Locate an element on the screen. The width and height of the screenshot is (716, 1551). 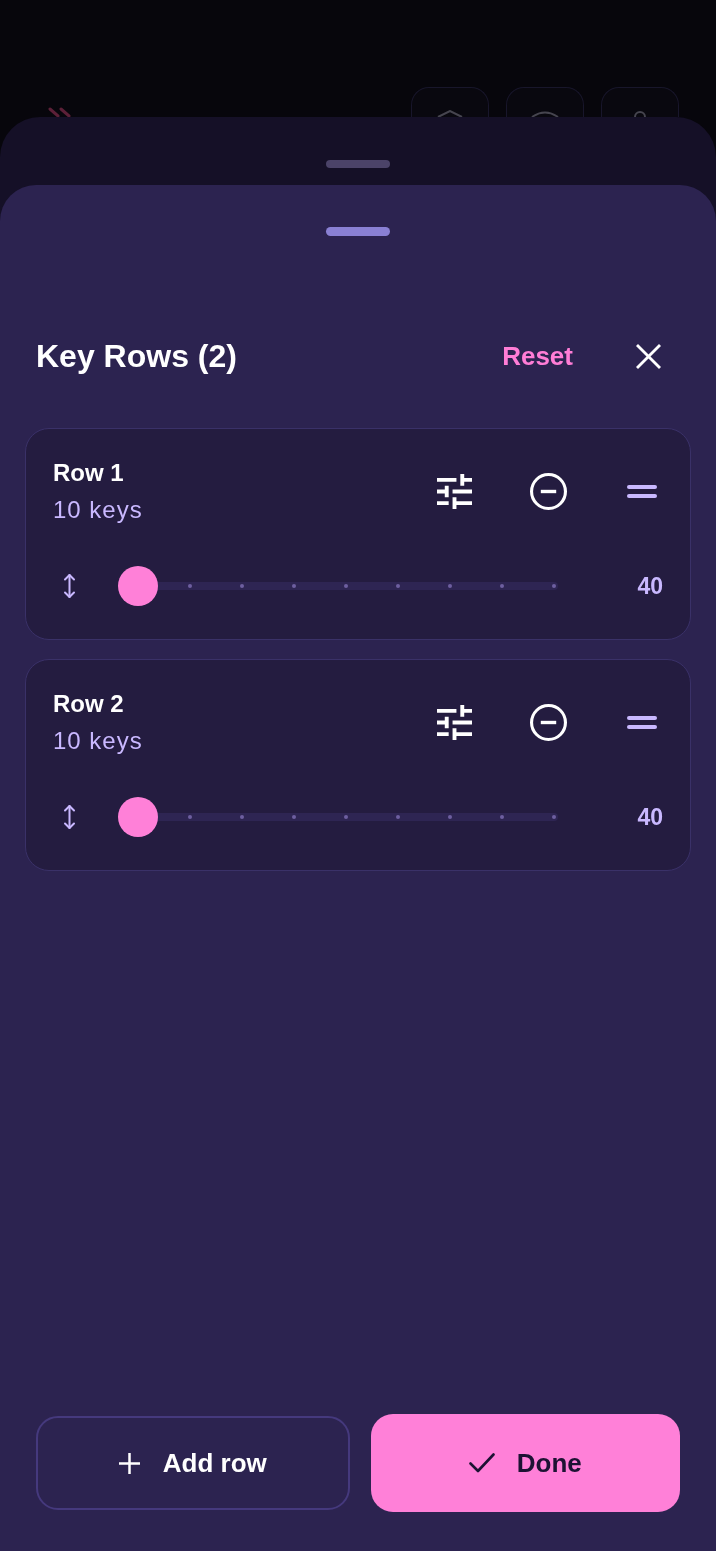
plus-icon is located at coordinates (129, 1463).